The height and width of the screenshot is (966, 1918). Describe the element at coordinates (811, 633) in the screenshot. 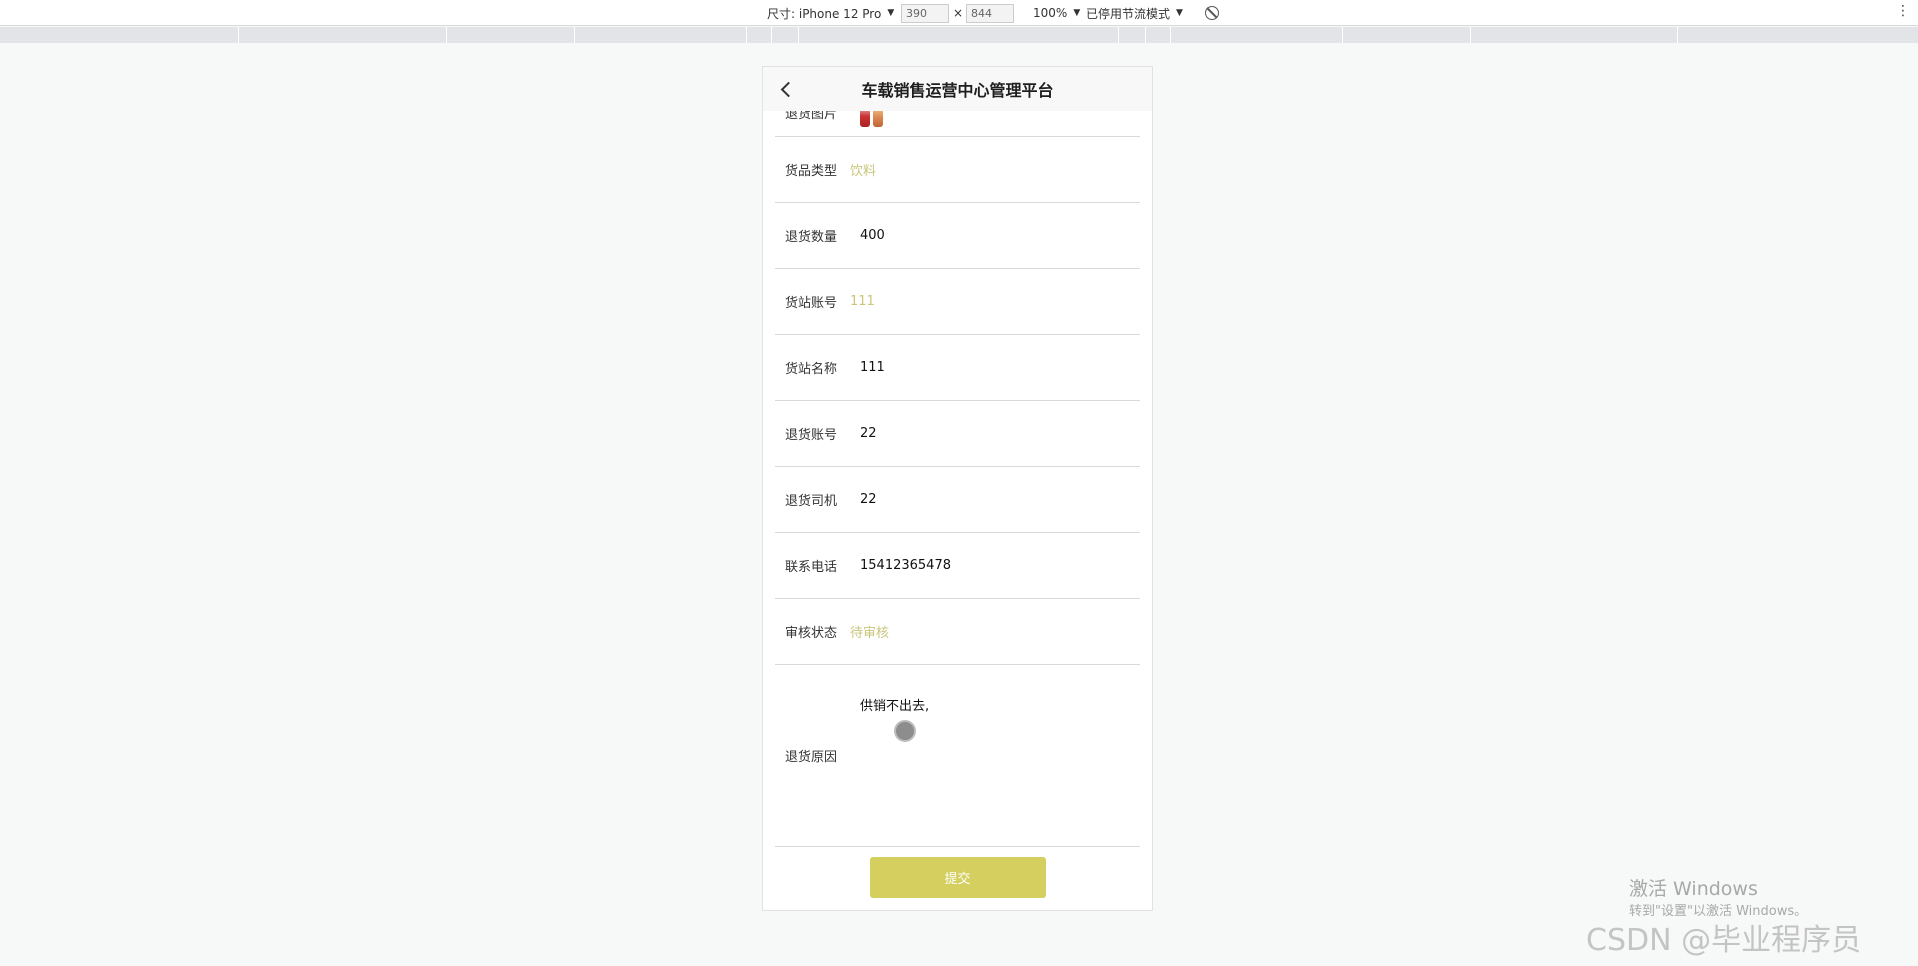

I see `field-label: 审核状态` at that location.